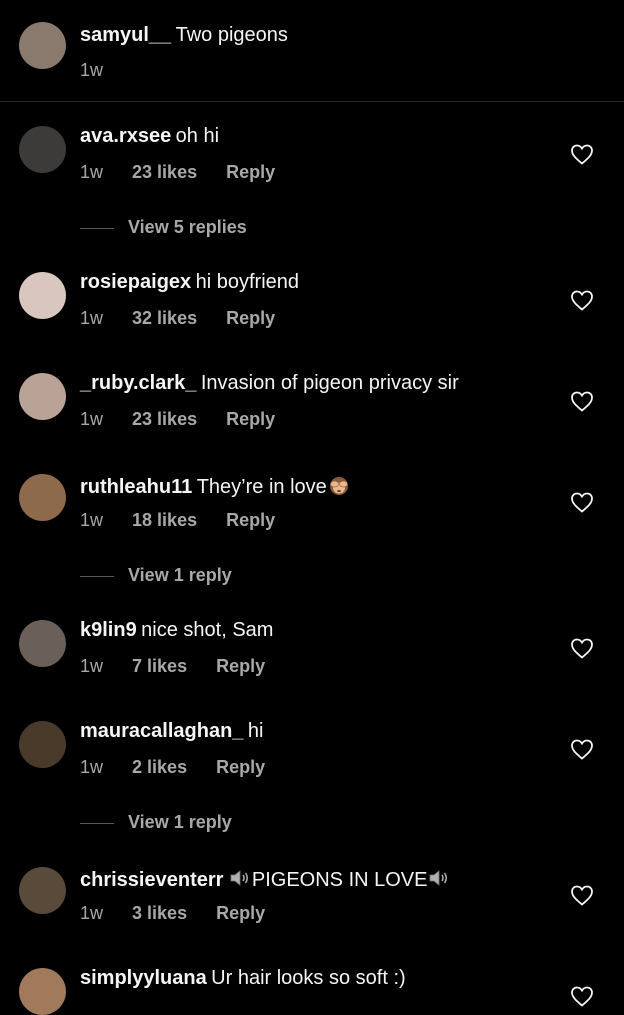  Describe the element at coordinates (161, 731) in the screenshot. I see `username: mauracallaghan_` at that location.